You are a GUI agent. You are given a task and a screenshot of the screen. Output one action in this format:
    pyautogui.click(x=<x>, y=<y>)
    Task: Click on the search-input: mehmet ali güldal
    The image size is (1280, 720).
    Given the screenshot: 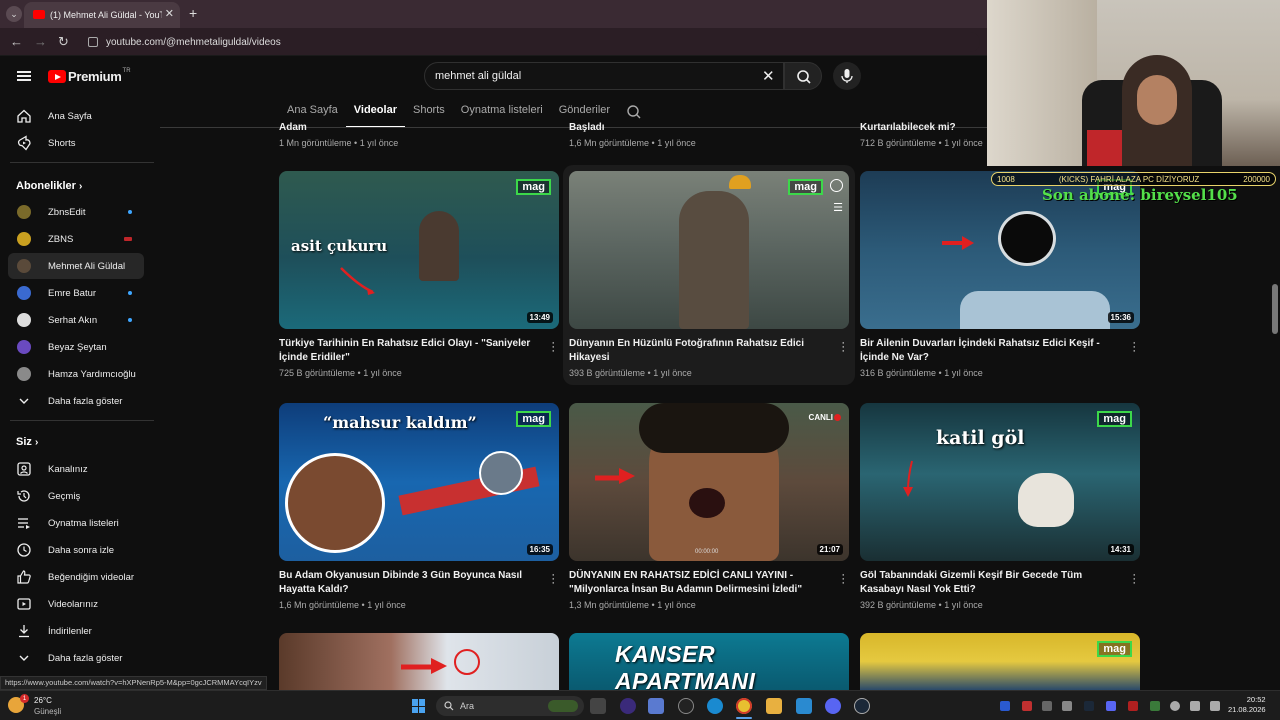 What is the action you would take?
    pyautogui.click(x=604, y=76)
    